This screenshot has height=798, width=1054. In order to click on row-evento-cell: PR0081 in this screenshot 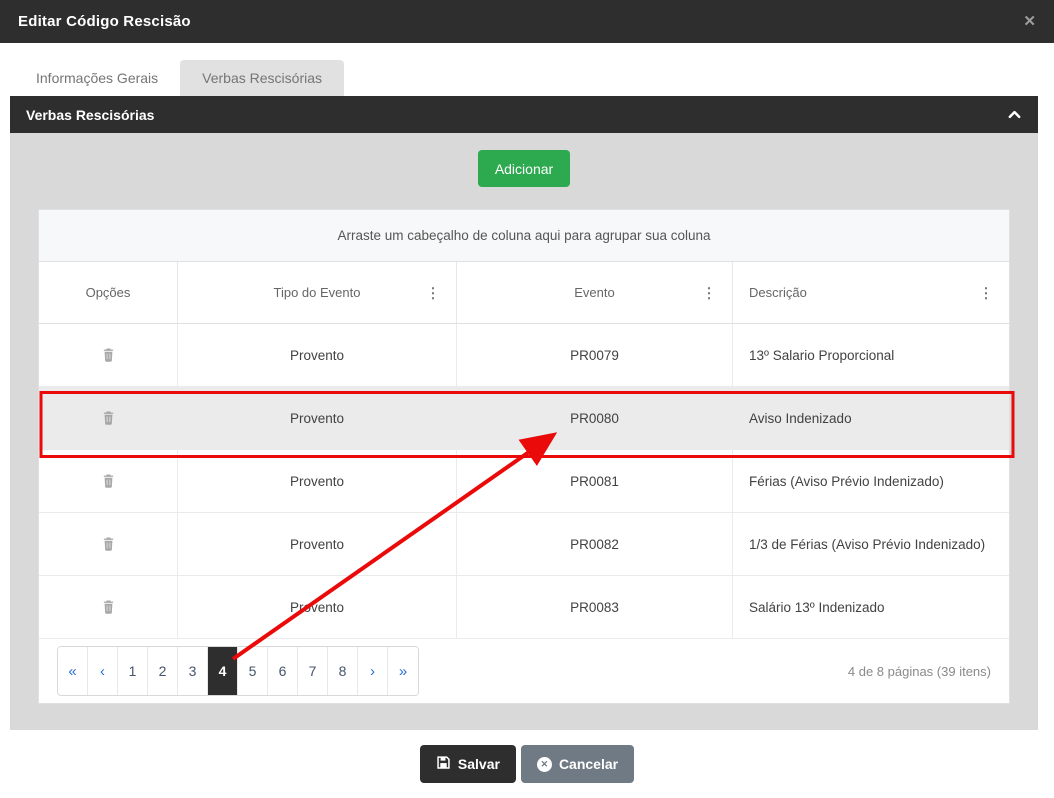, I will do `click(595, 481)`.